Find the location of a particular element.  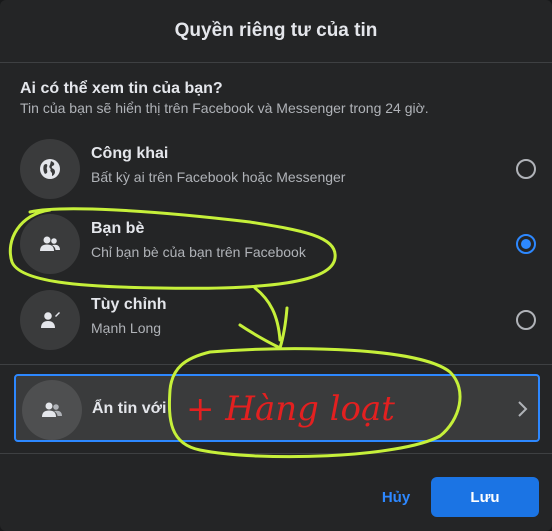

hide-user-icon is located at coordinates (52, 410).